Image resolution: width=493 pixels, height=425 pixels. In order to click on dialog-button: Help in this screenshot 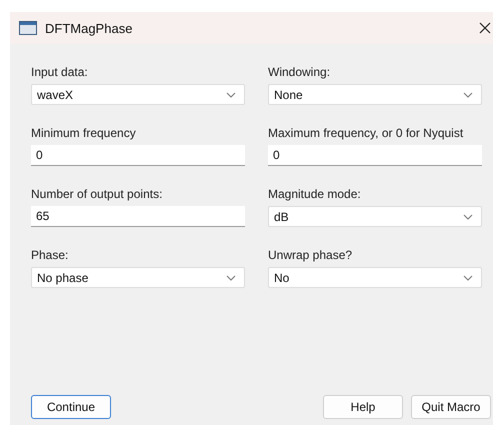, I will do `click(363, 407)`.